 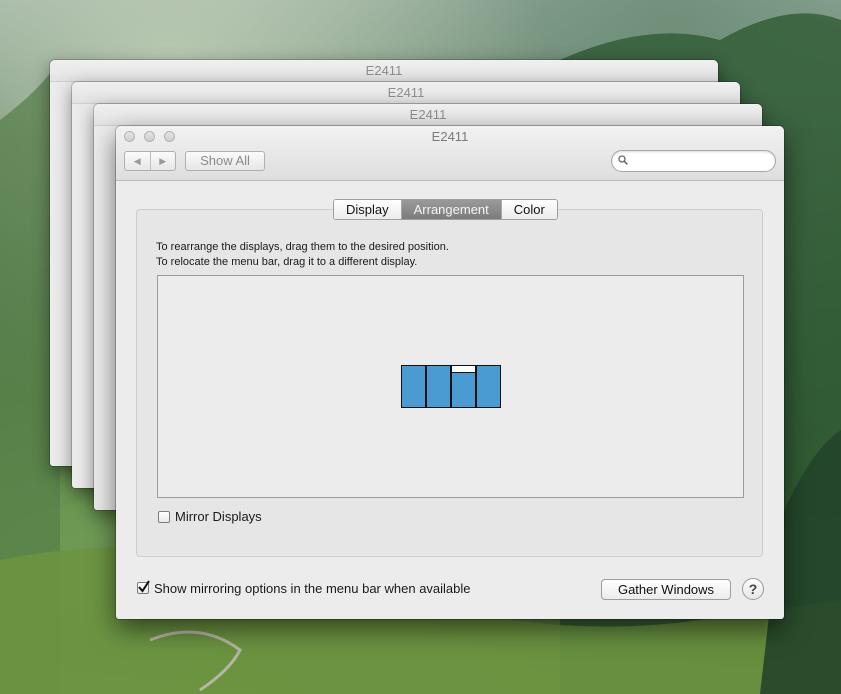 I want to click on window-toolbar: E2411 ◀ ▶ Show All, so click(x=450, y=153).